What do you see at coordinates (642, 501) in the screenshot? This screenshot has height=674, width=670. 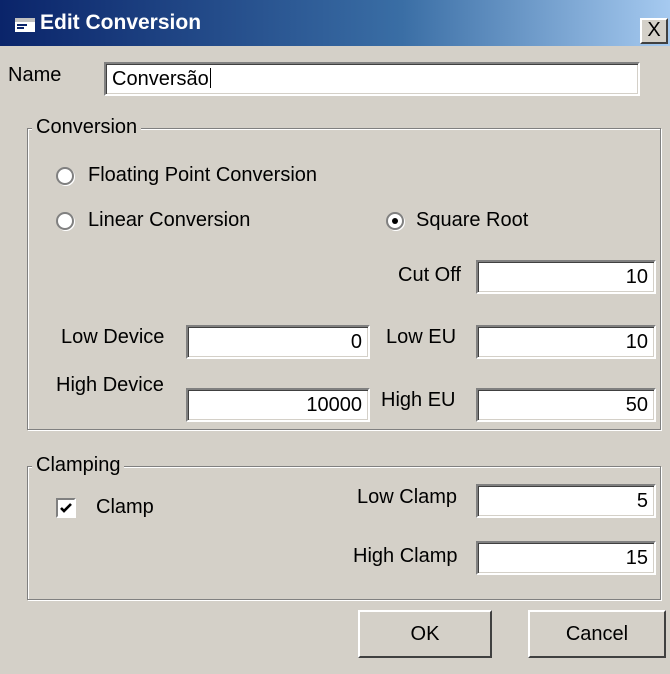 I see `low-clamp-value: 5` at bounding box center [642, 501].